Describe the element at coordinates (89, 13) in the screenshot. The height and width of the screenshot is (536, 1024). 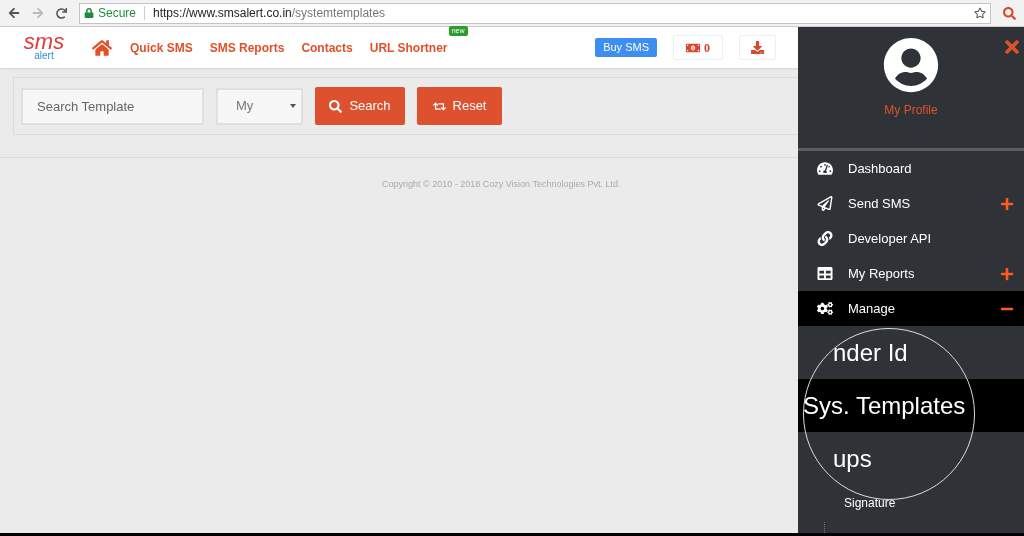
I see `lock-icon` at that location.